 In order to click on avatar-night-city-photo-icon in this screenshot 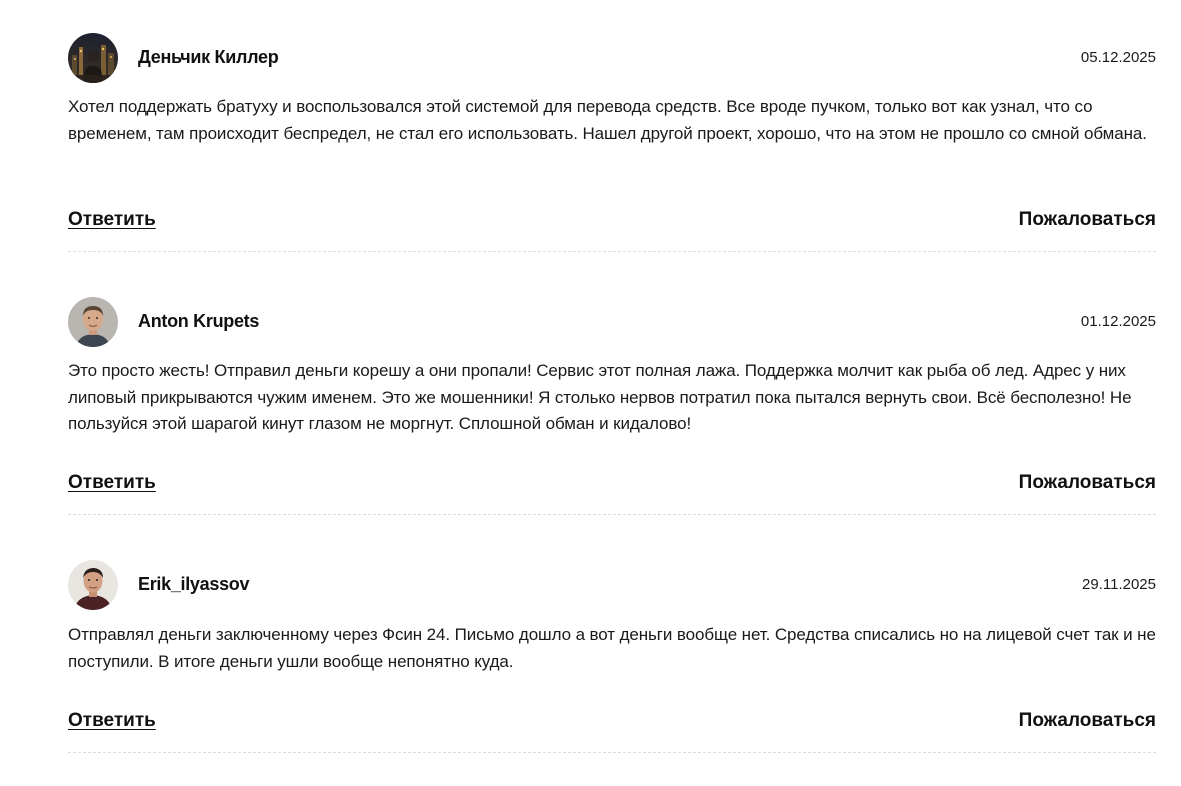, I will do `click(93, 58)`.